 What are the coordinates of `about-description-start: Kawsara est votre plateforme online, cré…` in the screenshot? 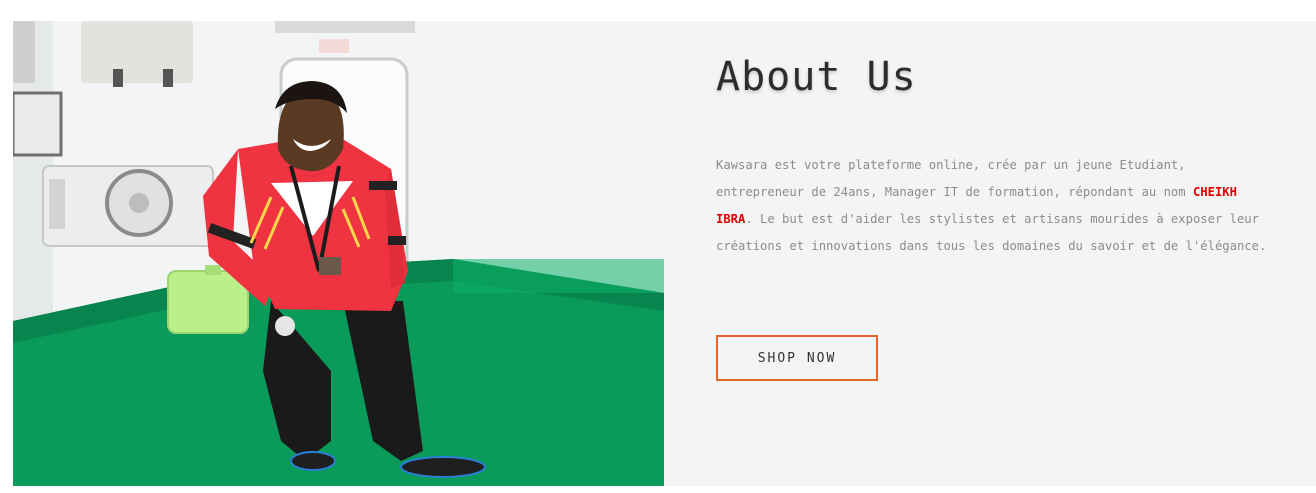 It's located at (954, 178).